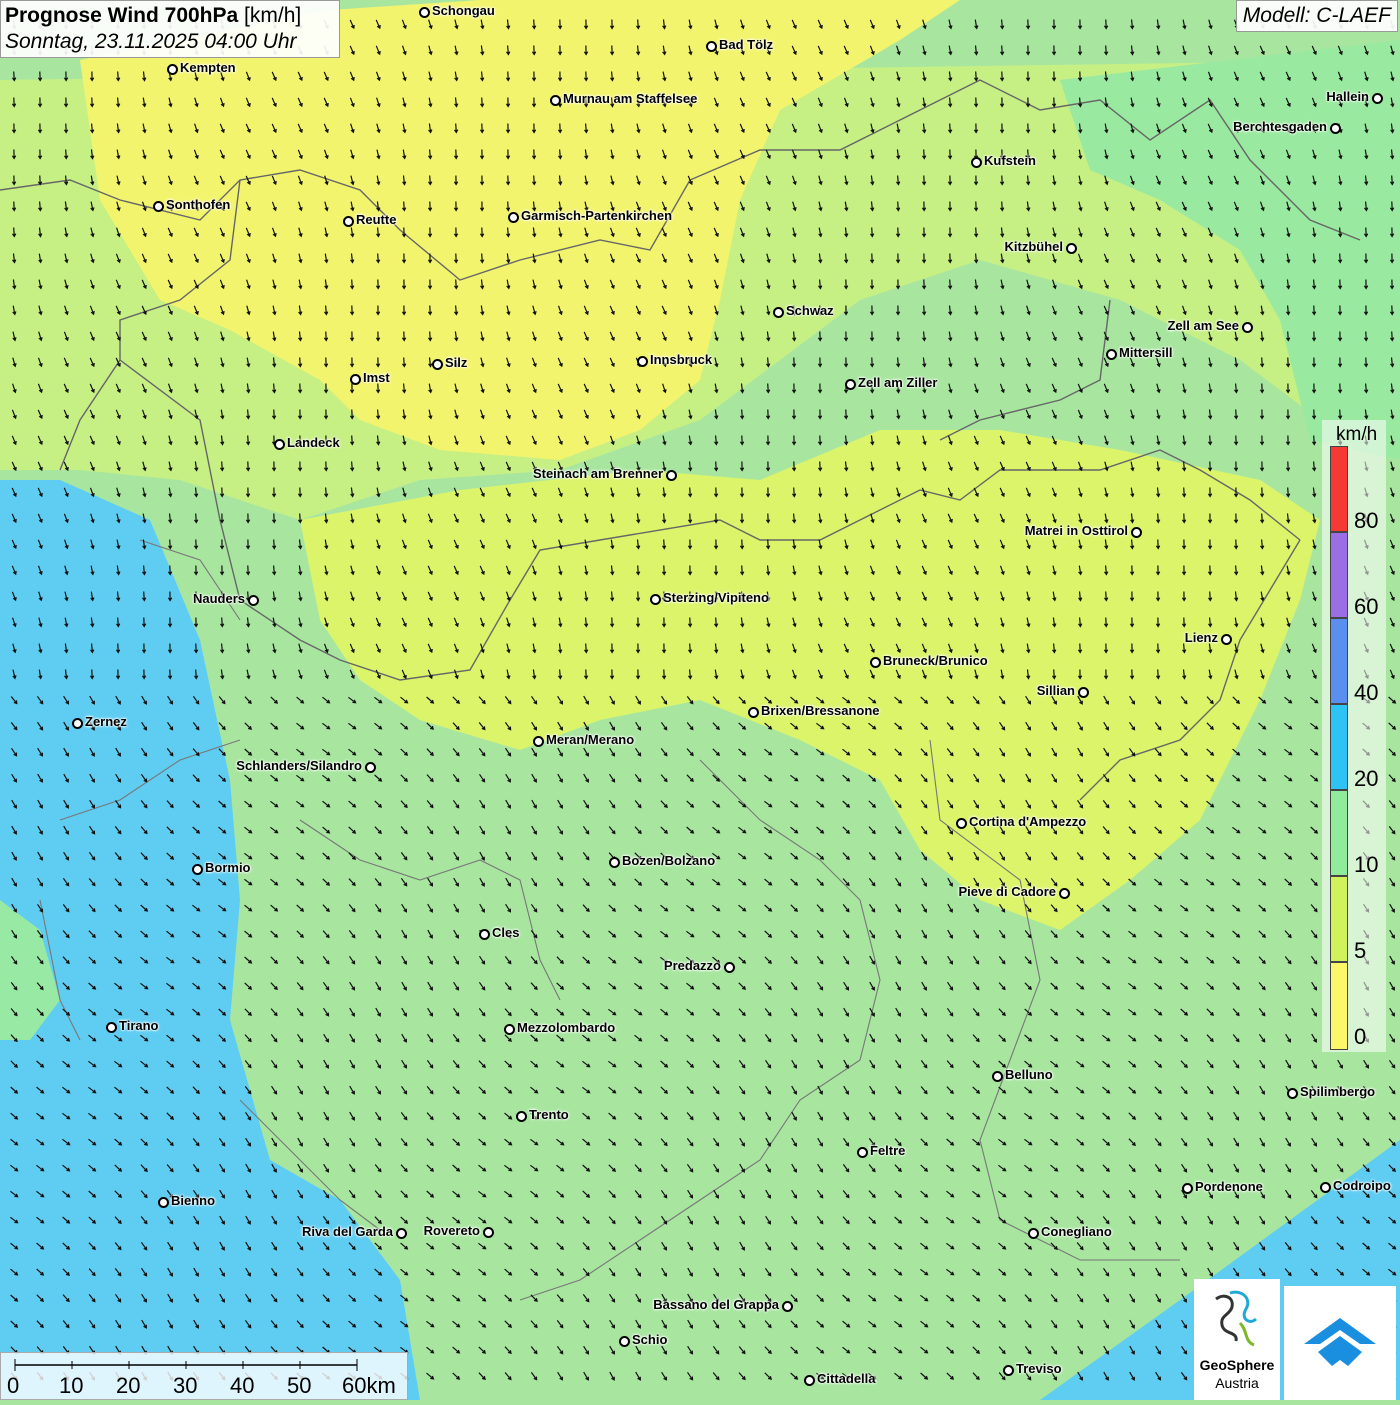 The image size is (1400, 1405). Describe the element at coordinates (313, 442) in the screenshot. I see `city-label: Landeck` at that location.